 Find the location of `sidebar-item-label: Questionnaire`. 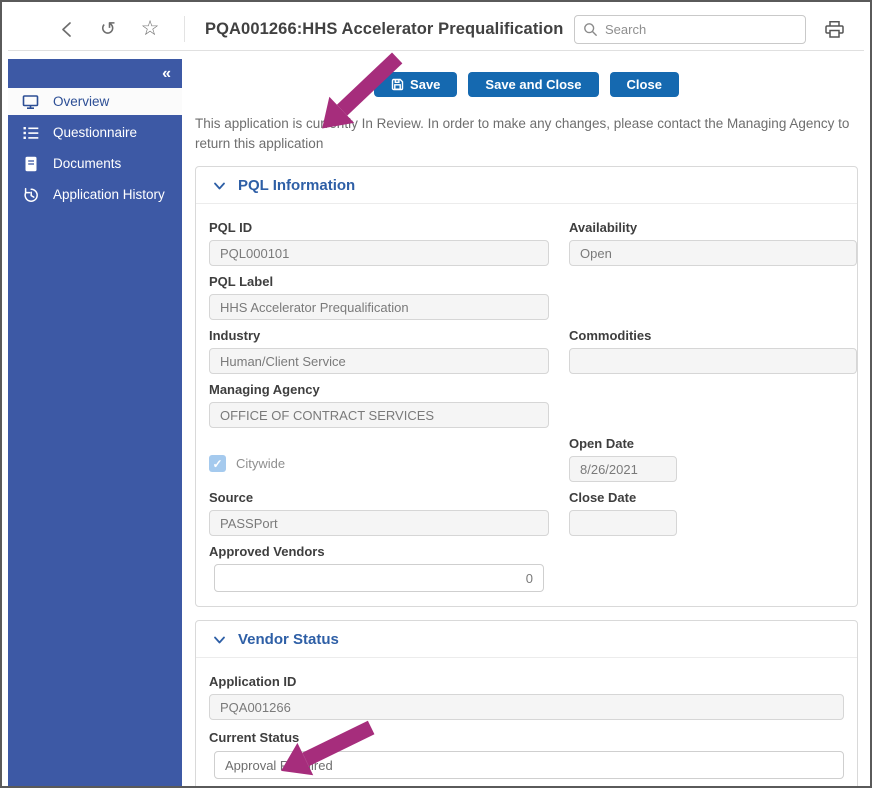

sidebar-item-label: Questionnaire is located at coordinates (95, 132).